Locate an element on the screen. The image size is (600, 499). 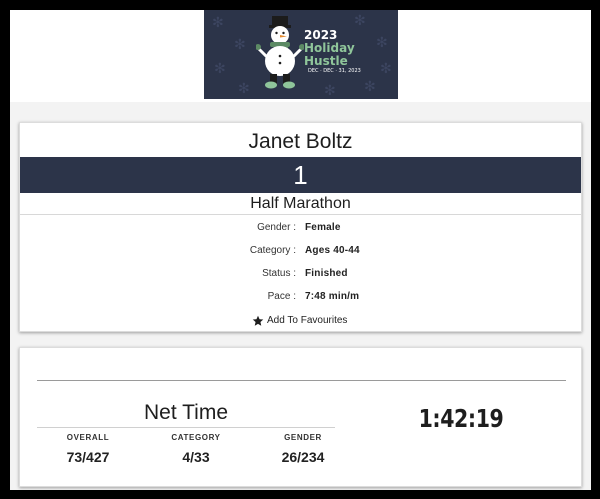
detail-row-pace: Pace : 7:48 min/m is located at coordinates (300, 297).